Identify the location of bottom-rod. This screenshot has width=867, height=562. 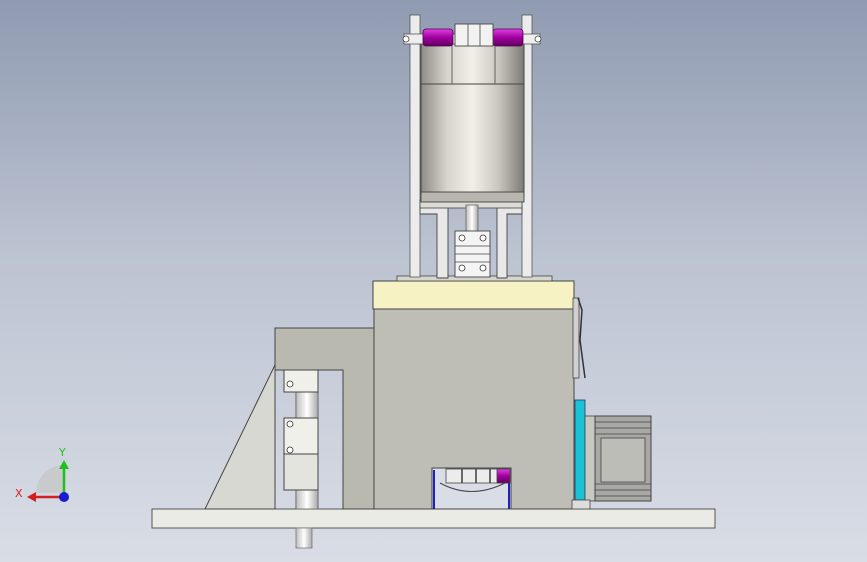
(304, 538).